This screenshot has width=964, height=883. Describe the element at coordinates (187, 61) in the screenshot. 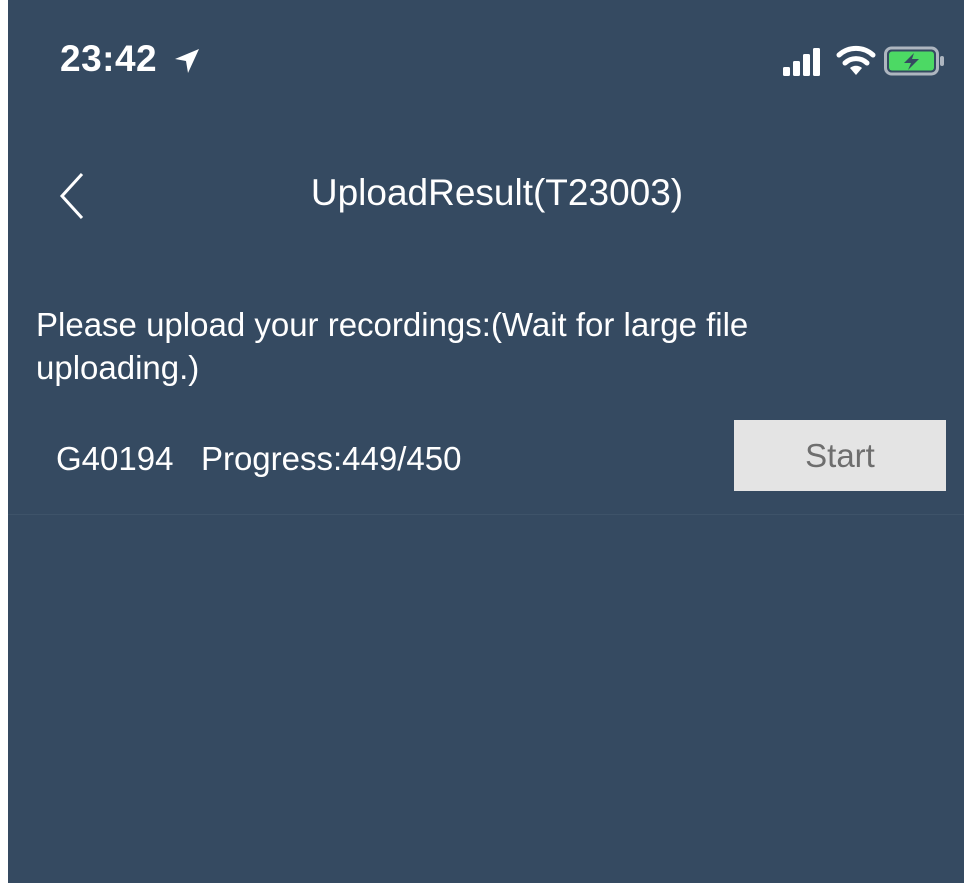

I see `location-arrow-icon` at that location.